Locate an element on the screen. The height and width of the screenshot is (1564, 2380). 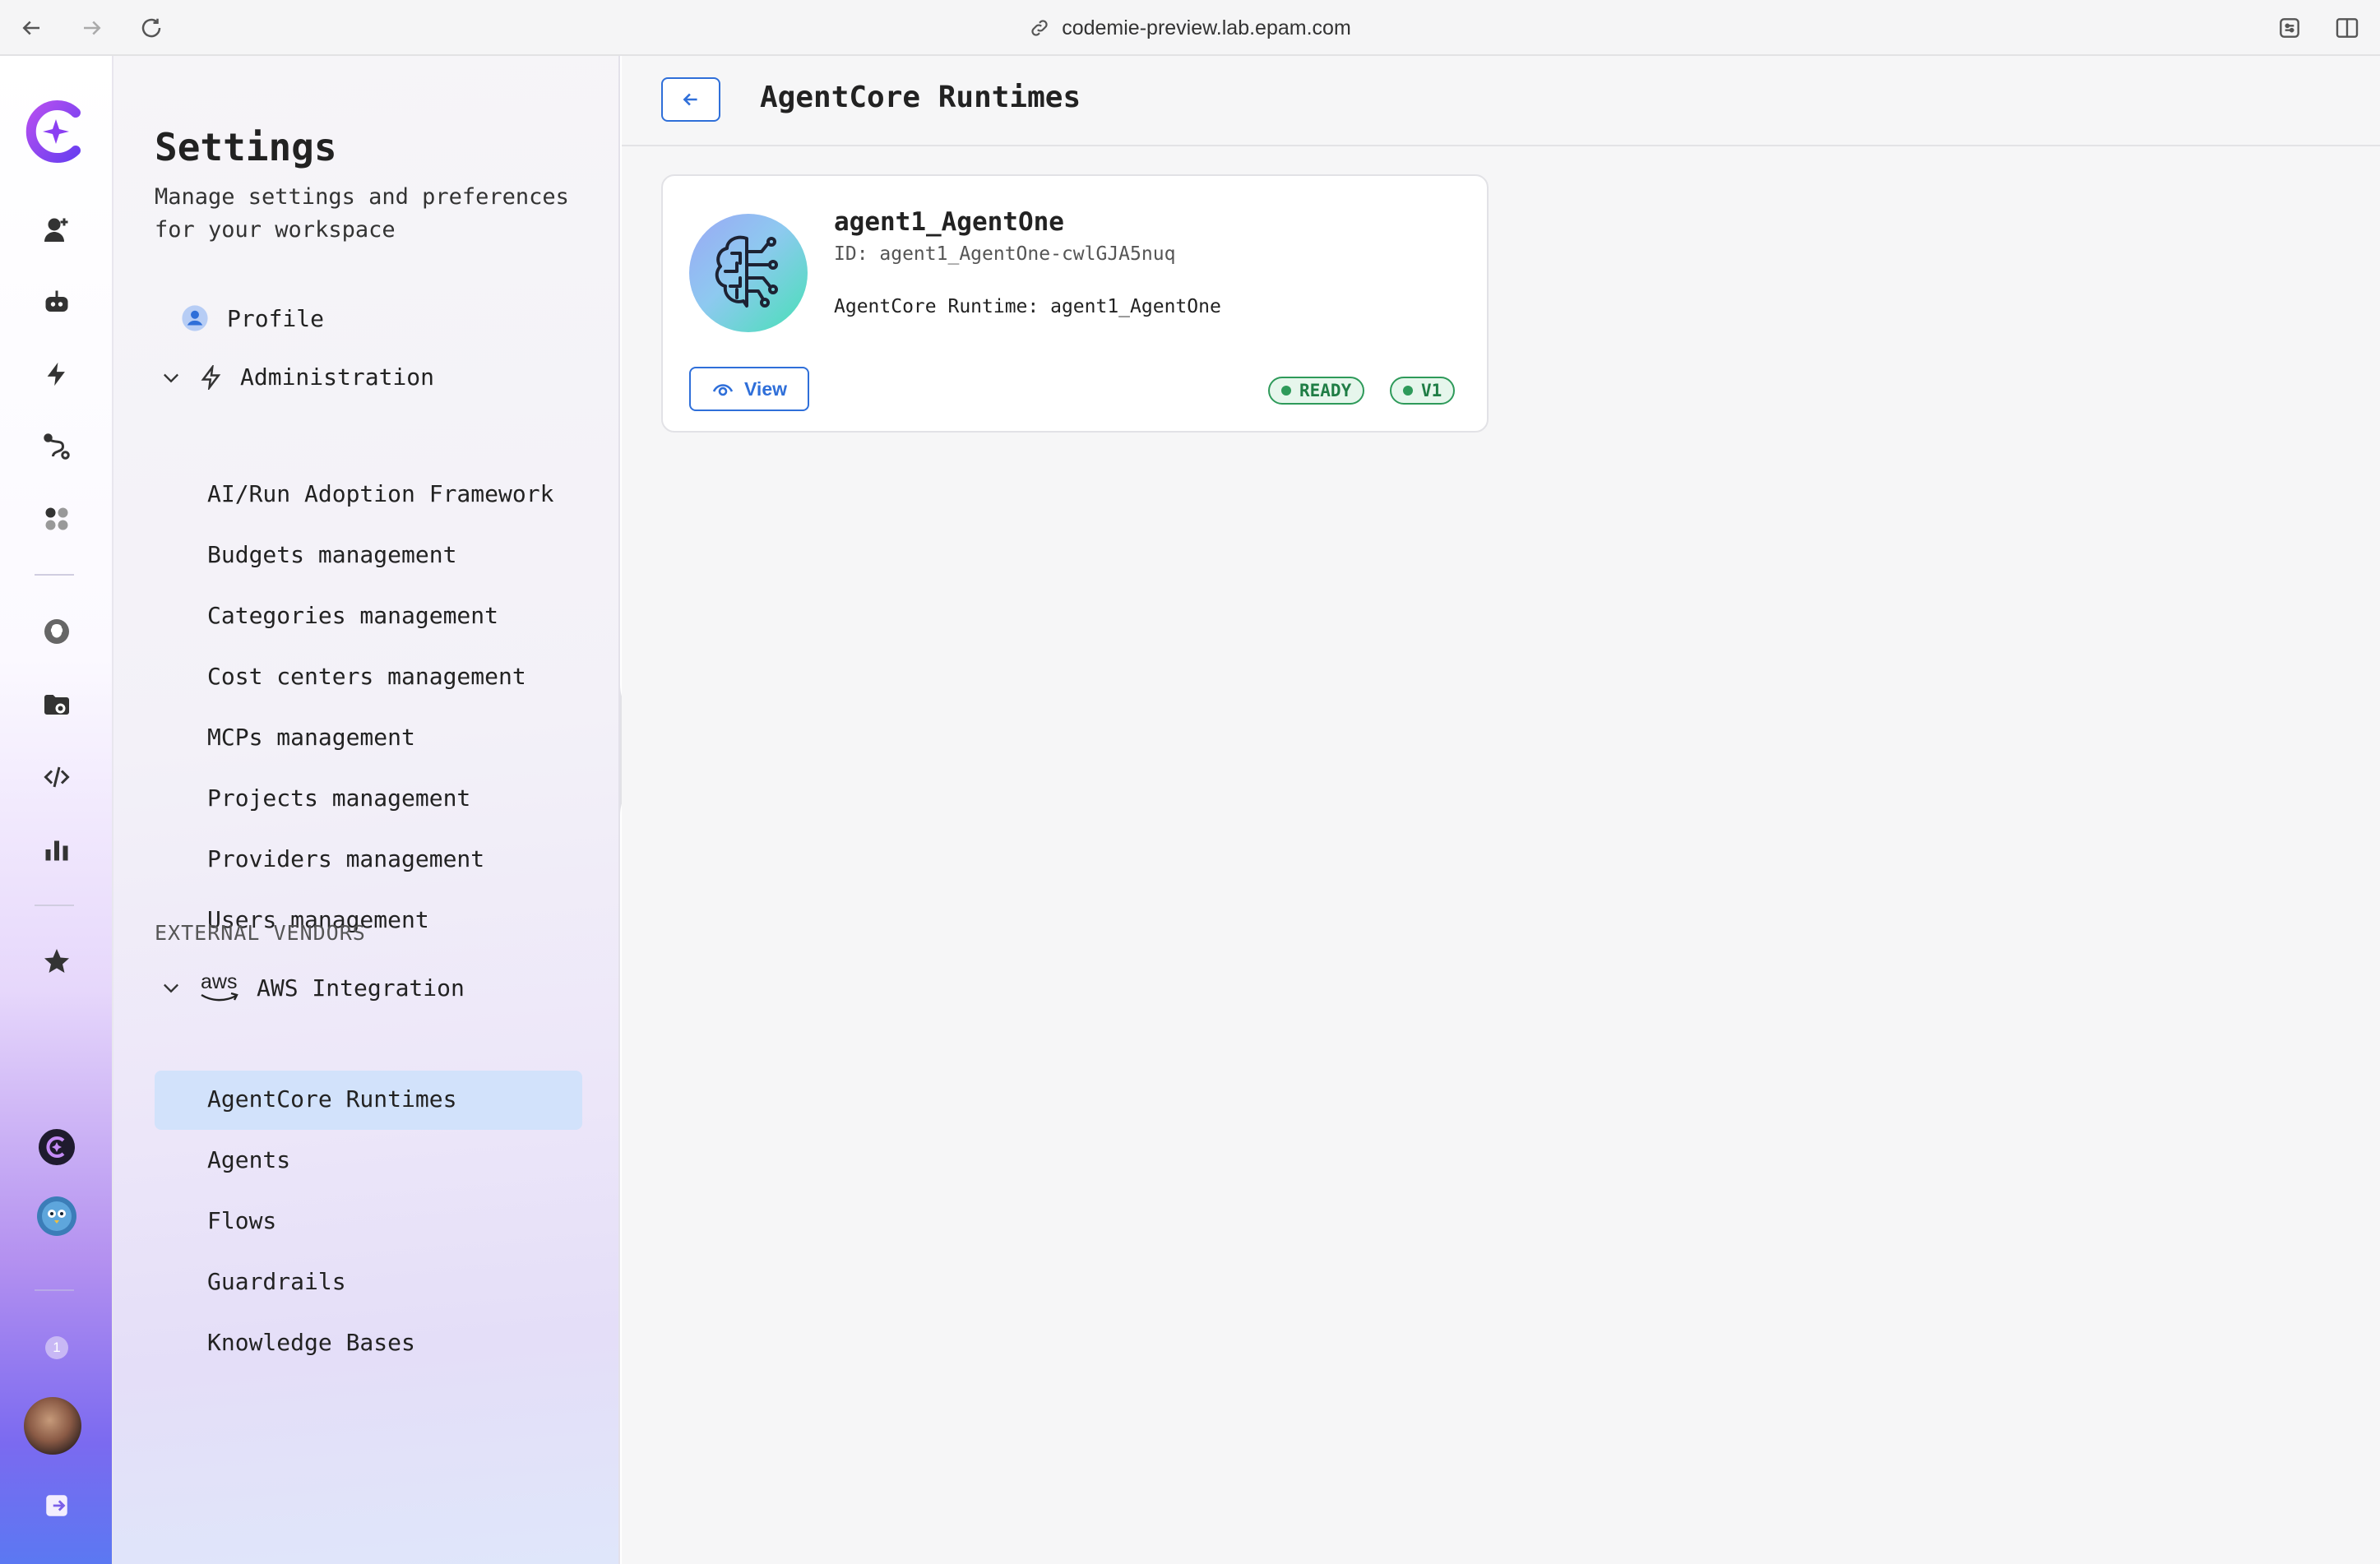
sidebar-item-categories: Categories management is located at coordinates (352, 615).